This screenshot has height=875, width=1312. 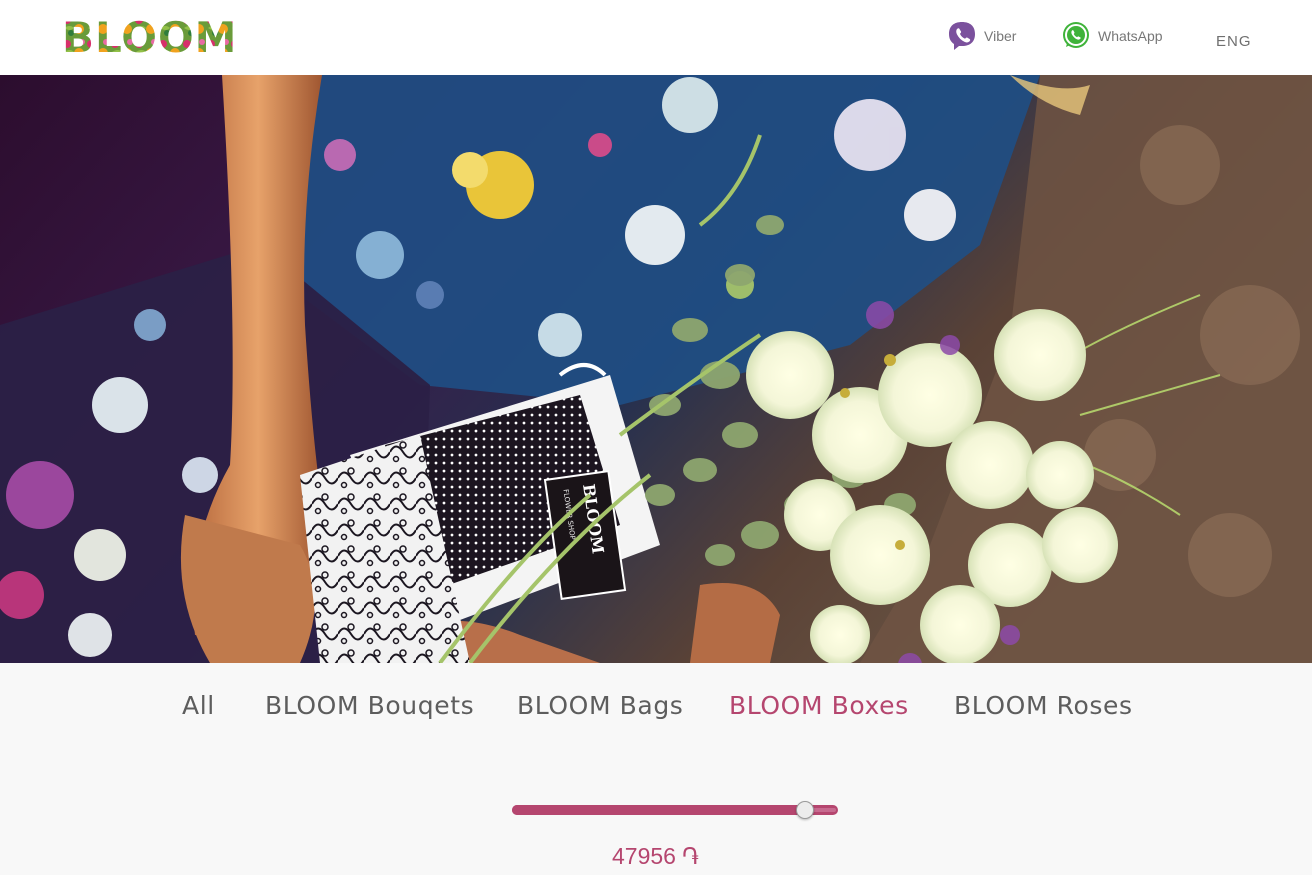 I want to click on tab-bloom-bouqets: BLOOM Bouqets, so click(x=369, y=705).